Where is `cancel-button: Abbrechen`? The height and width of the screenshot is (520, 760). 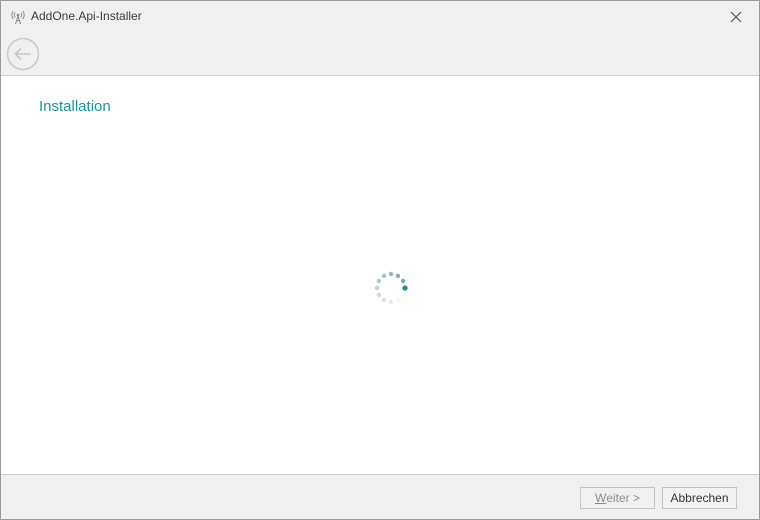
cancel-button: Abbrechen is located at coordinates (699, 498).